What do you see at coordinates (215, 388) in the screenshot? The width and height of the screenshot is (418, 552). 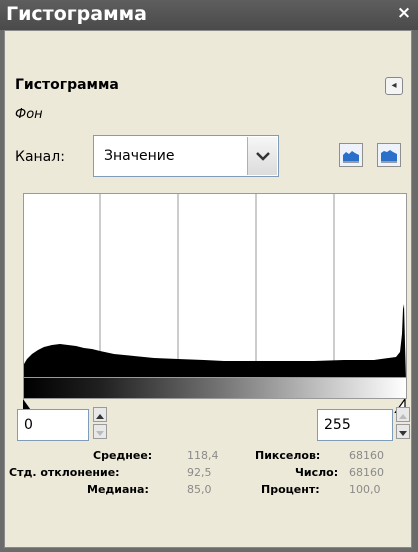 I see `value-gradient-strip` at bounding box center [215, 388].